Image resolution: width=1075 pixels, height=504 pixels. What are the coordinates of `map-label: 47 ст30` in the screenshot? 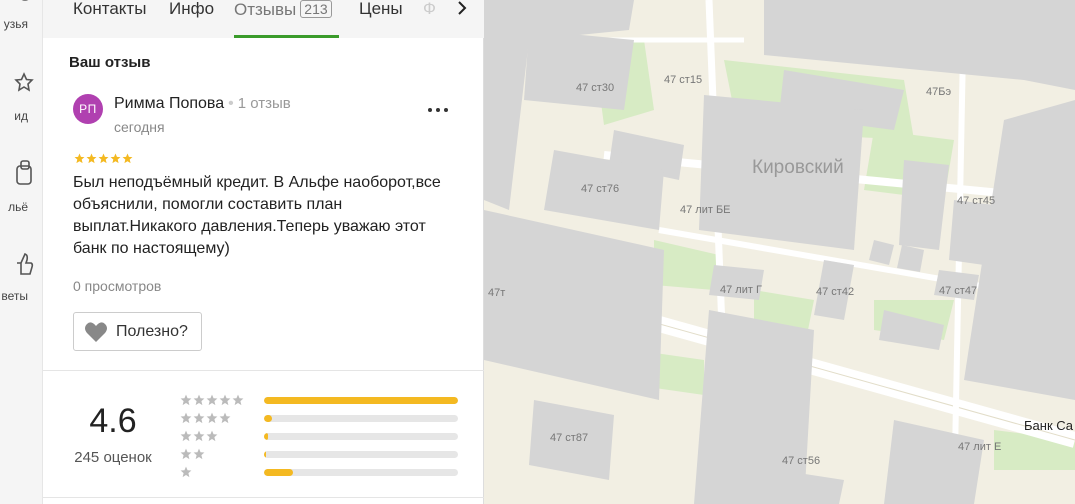 It's located at (595, 88).